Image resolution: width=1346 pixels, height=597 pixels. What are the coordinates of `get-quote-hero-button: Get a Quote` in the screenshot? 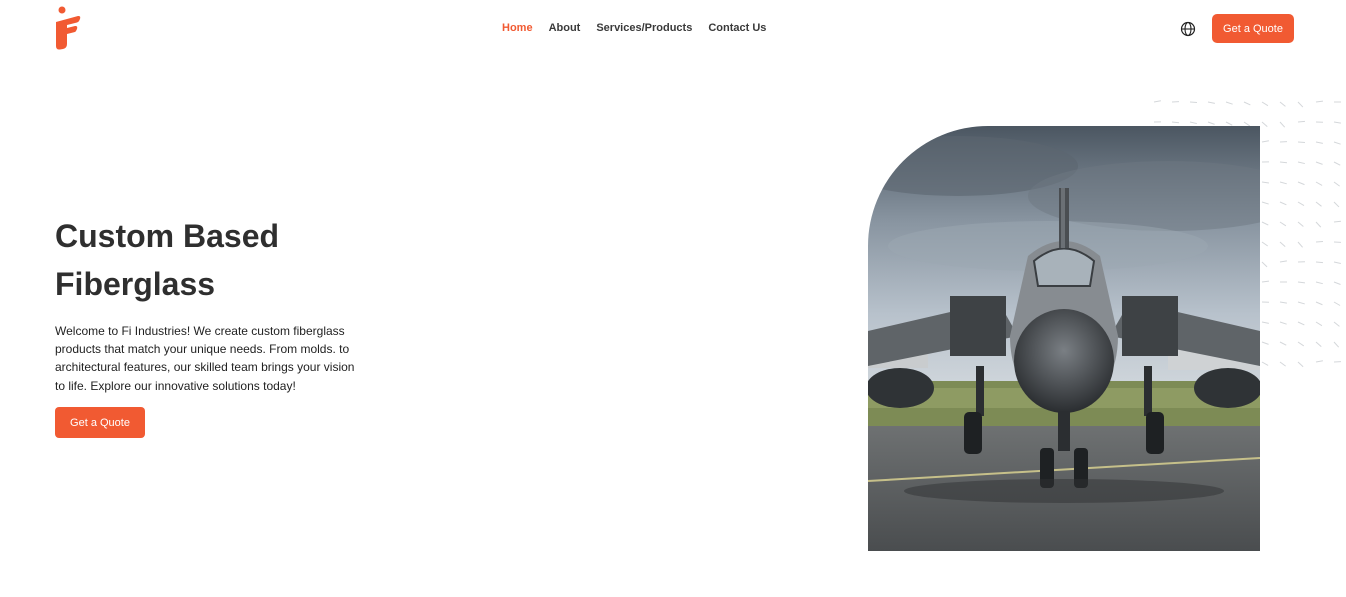 It's located at (100, 422).